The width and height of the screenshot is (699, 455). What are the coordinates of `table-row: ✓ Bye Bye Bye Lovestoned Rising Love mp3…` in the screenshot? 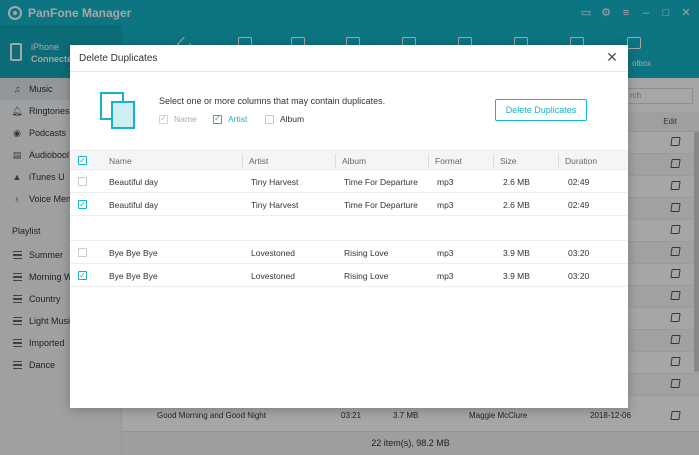 It's located at (349, 275).